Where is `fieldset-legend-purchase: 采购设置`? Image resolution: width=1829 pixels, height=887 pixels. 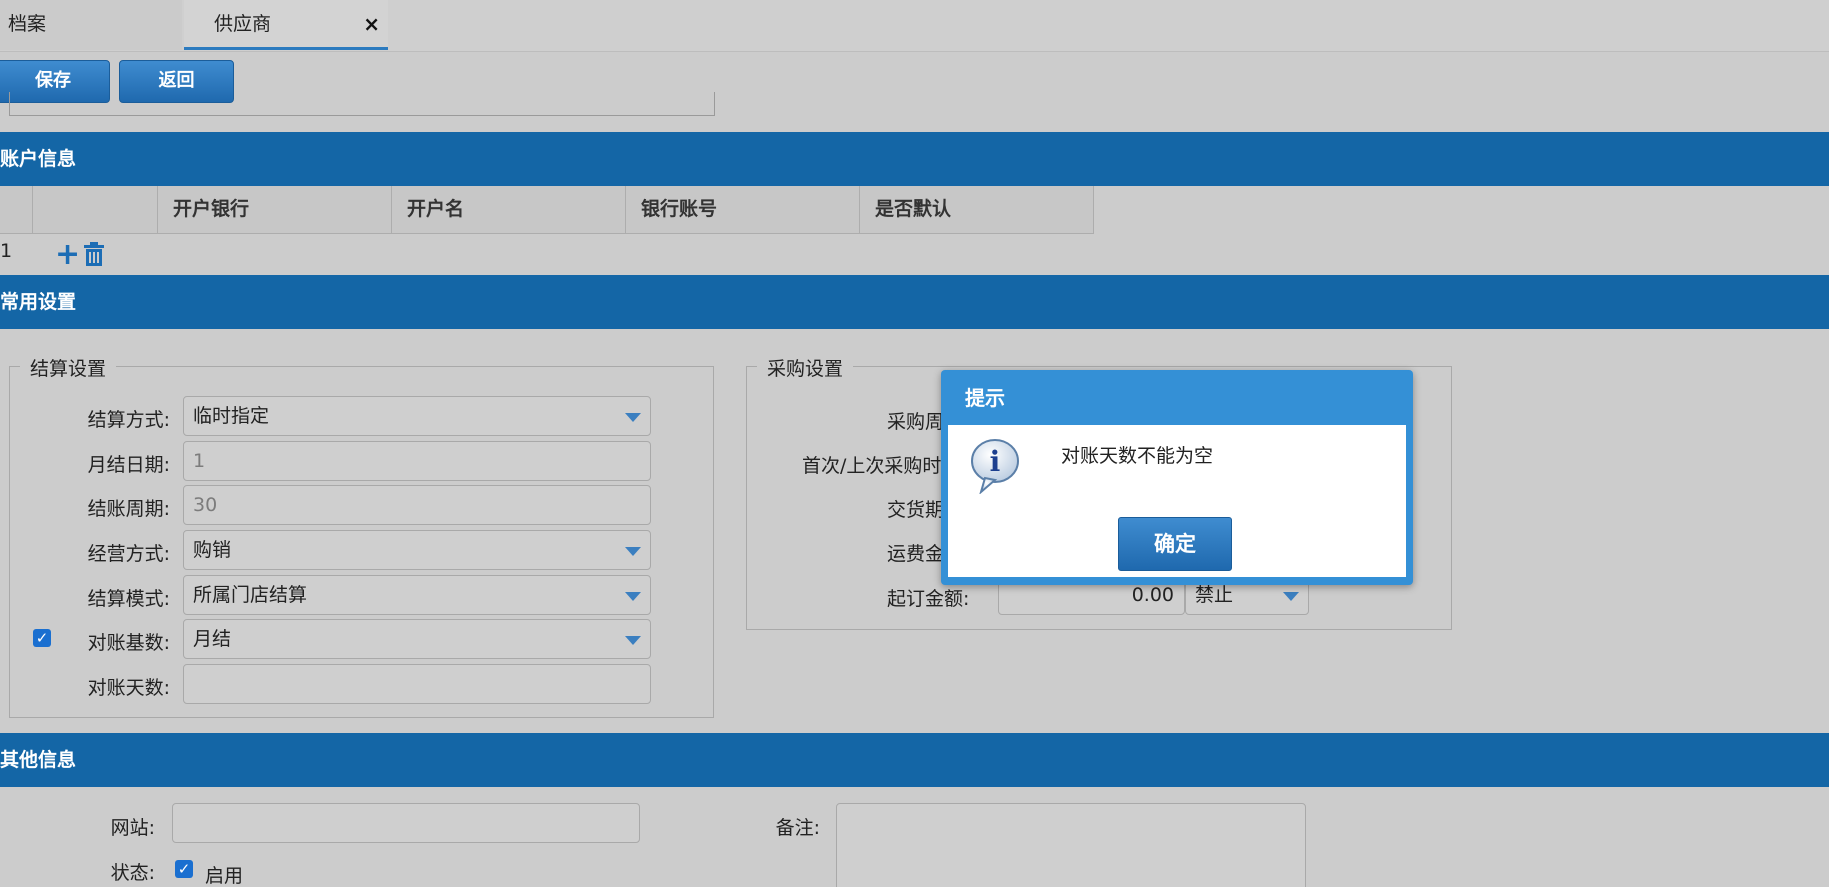
fieldset-legend-purchase: 采购设置 is located at coordinates (805, 367).